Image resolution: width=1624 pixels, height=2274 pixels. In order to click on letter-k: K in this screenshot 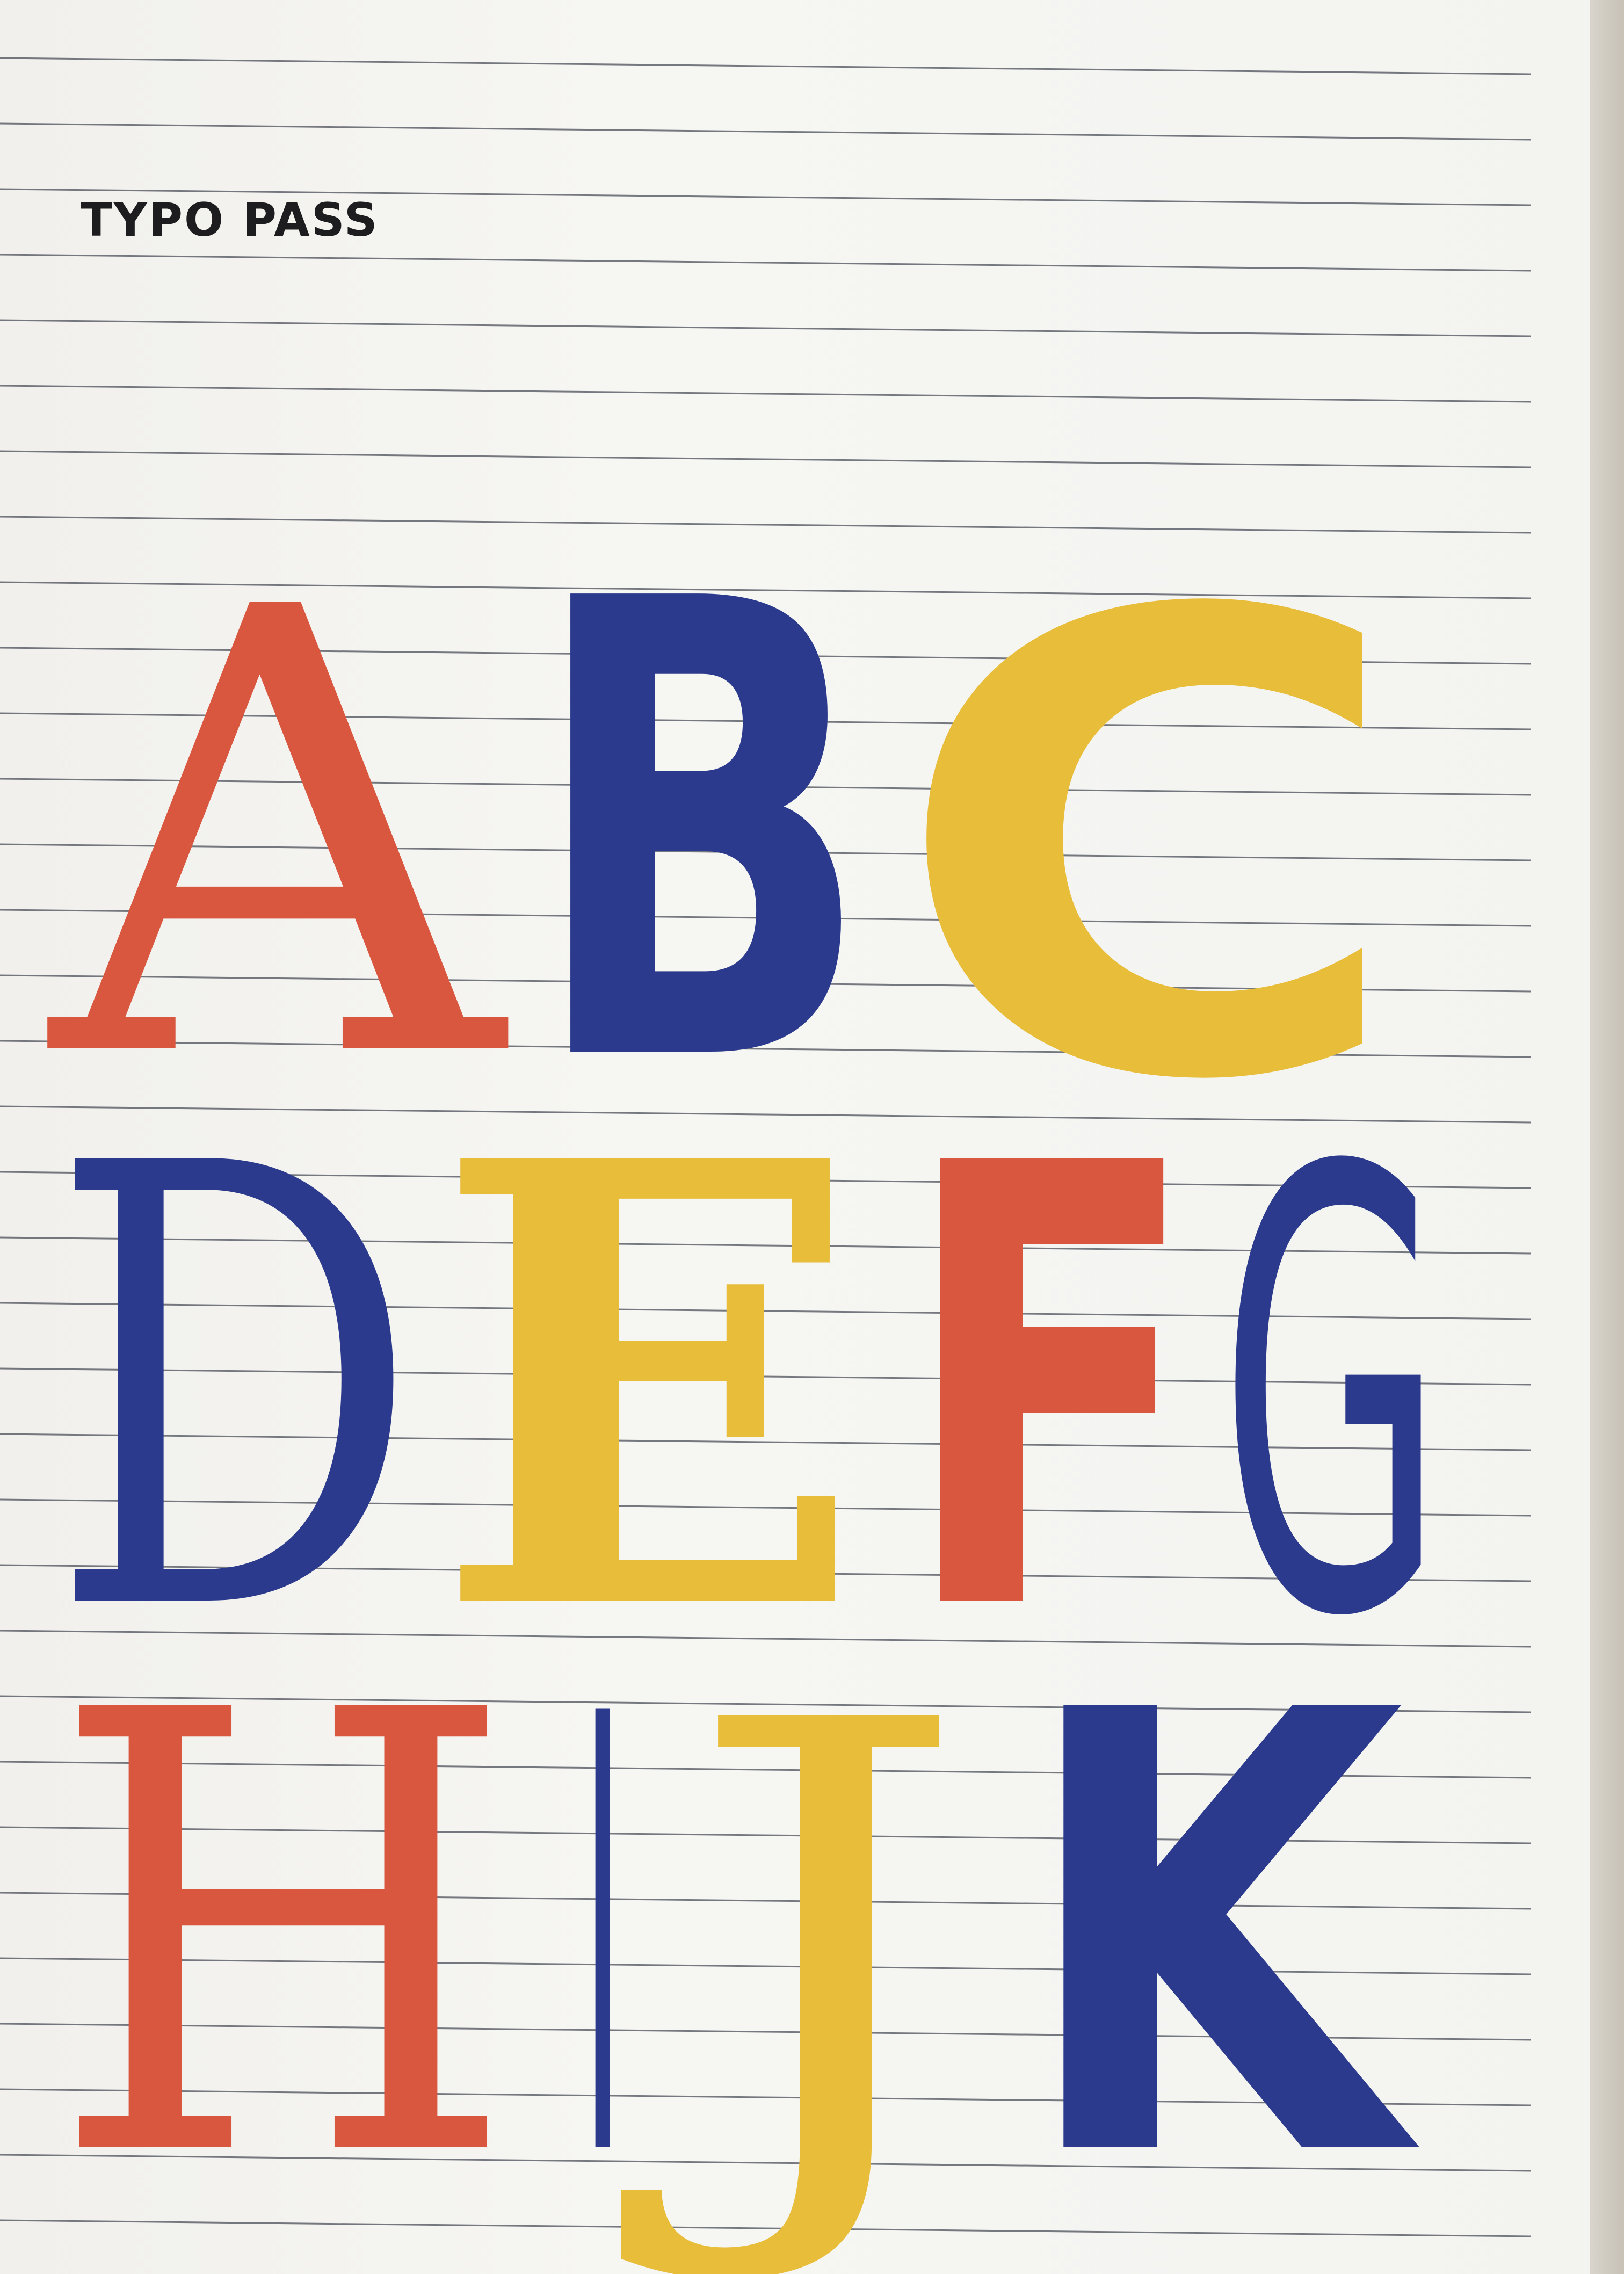, I will do `click(1220, 1929)`.